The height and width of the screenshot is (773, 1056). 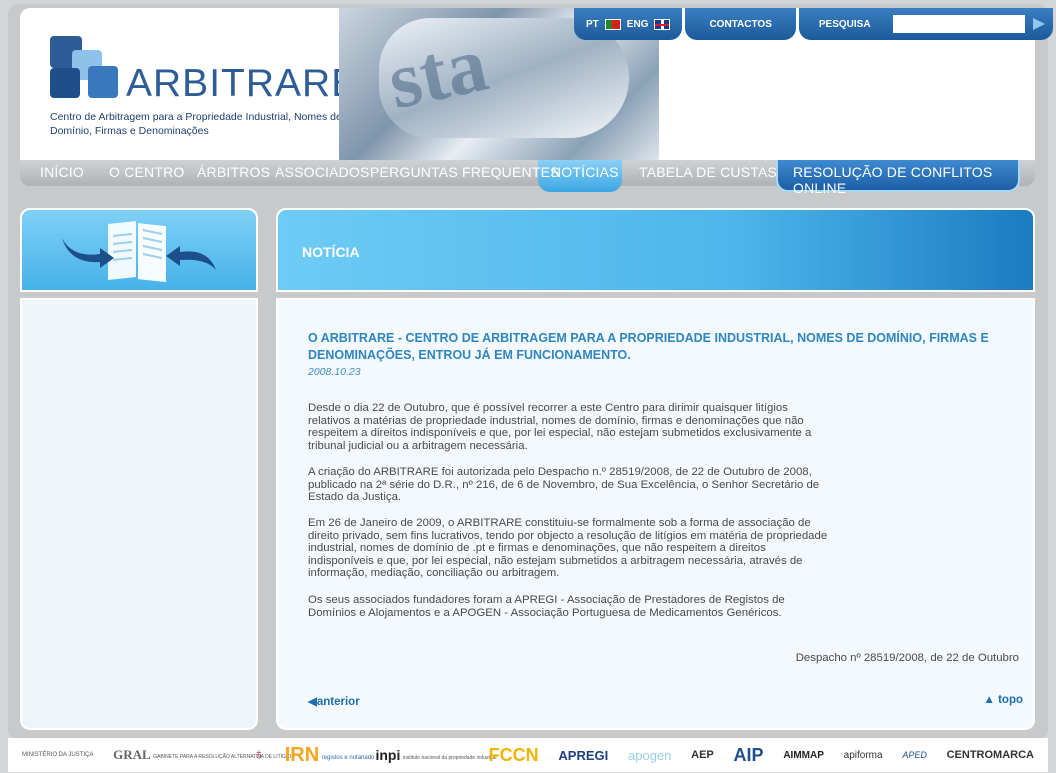 I want to click on lang-pt-link: PT, so click(x=592, y=24).